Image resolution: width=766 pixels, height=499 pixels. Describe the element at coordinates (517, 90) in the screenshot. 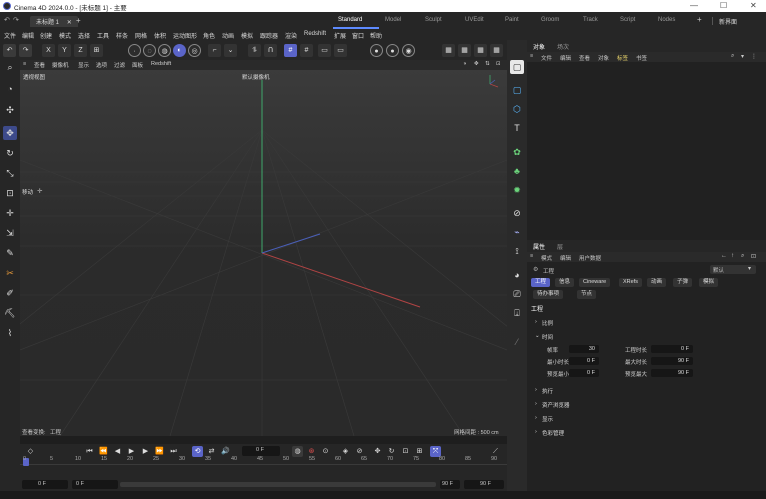

I see `cube-object-icon: ▢` at that location.